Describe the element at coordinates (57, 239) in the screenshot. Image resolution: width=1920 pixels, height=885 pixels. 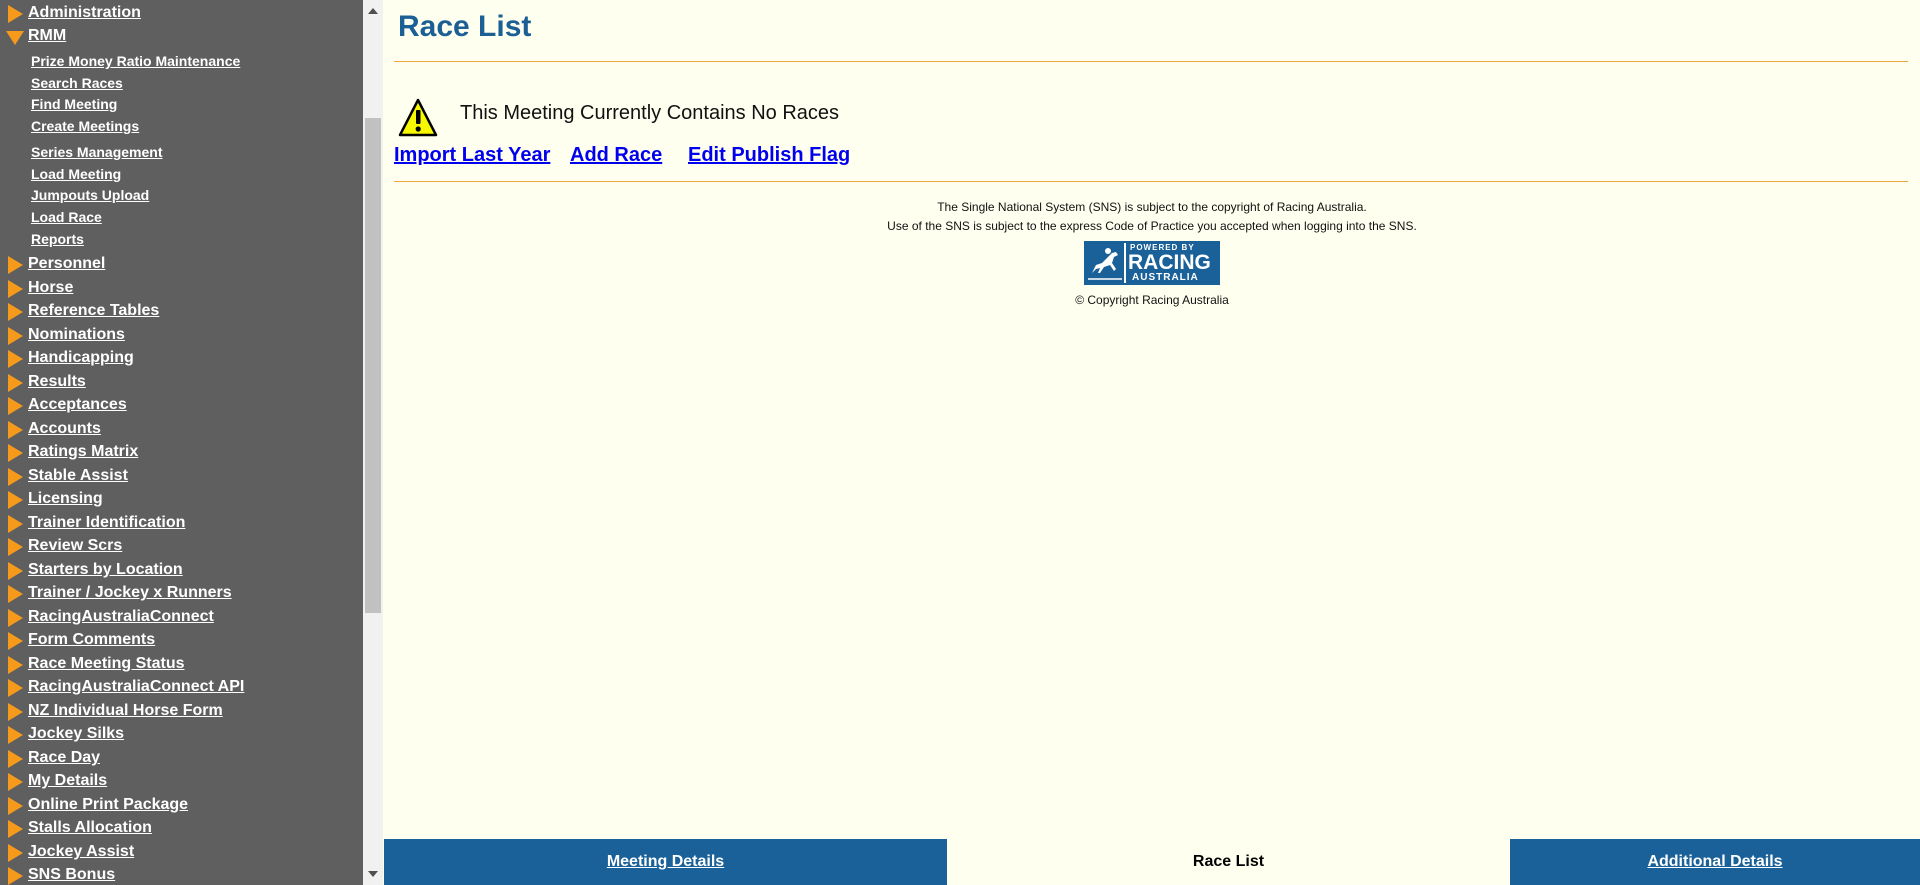
I see `rmm-subitem-reports: Reports` at that location.